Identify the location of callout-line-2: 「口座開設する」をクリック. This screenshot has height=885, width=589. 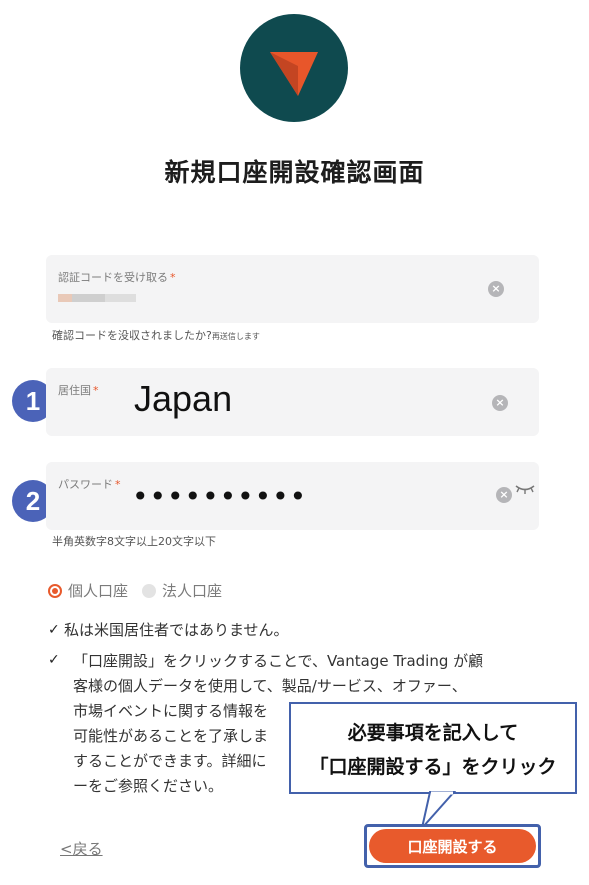
(433, 767).